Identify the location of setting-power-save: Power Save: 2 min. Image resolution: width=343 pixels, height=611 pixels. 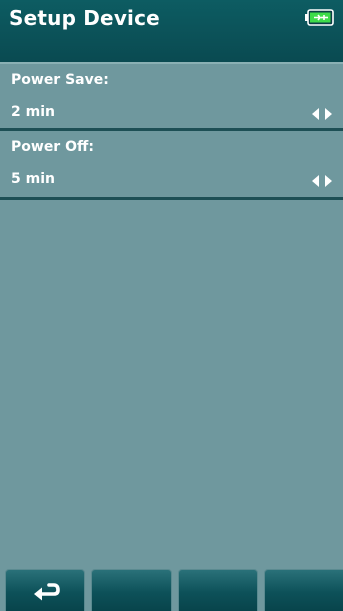
(171, 96).